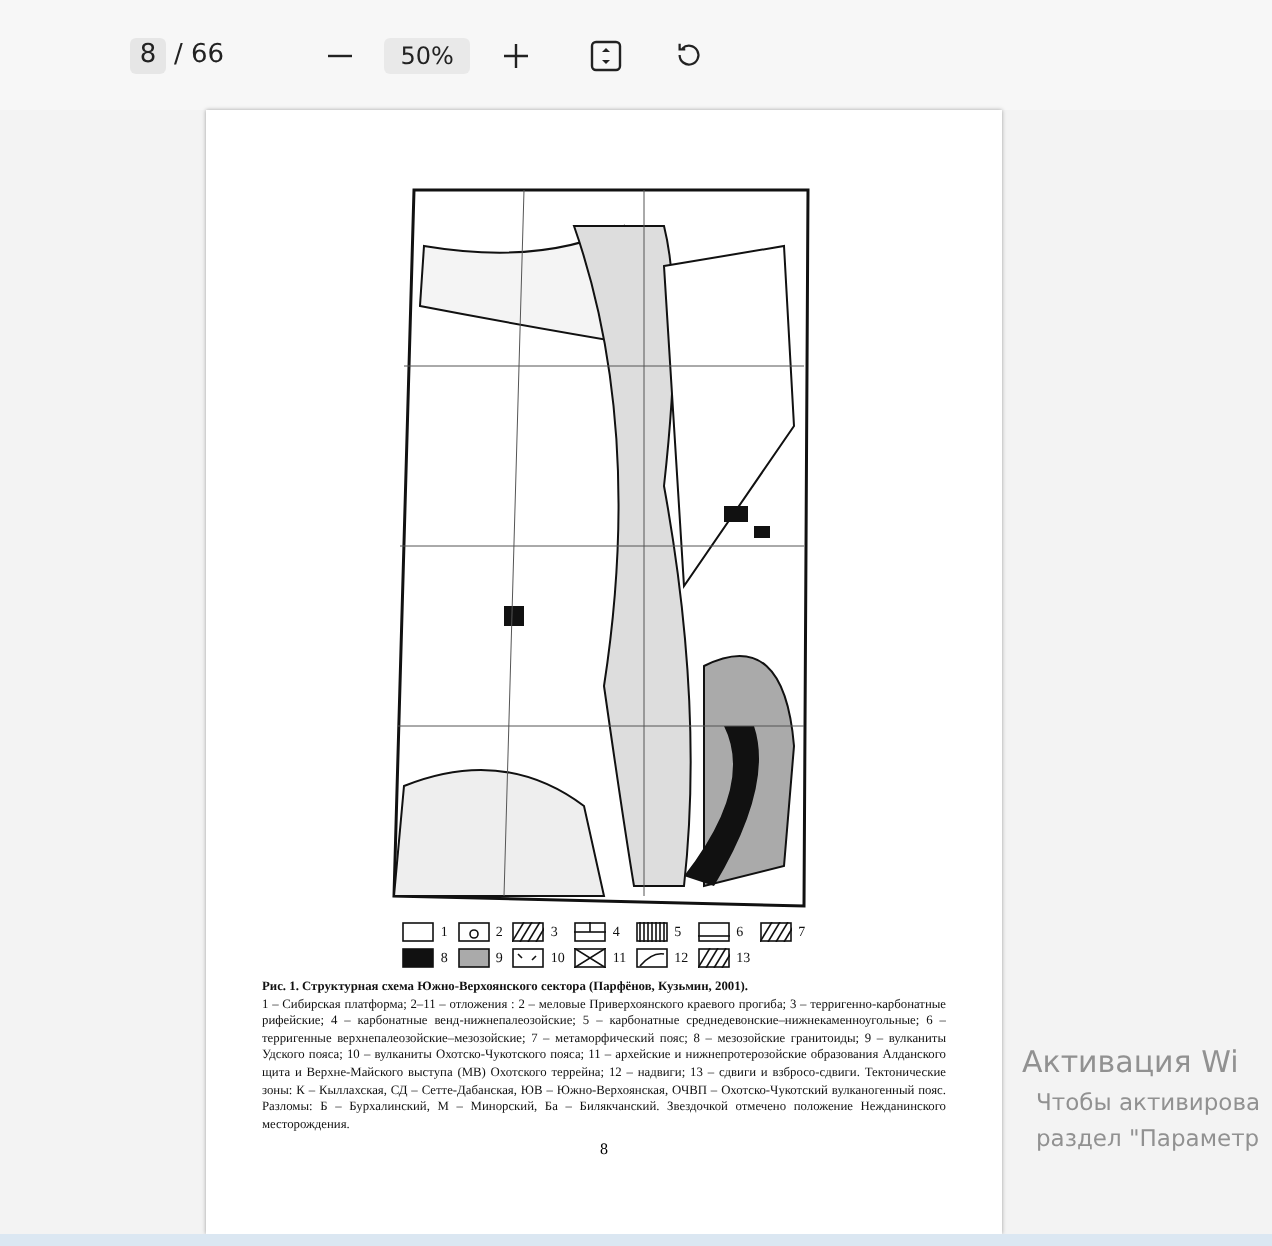 The image size is (1272, 1246). I want to click on zoom-out-button, so click(340, 55).